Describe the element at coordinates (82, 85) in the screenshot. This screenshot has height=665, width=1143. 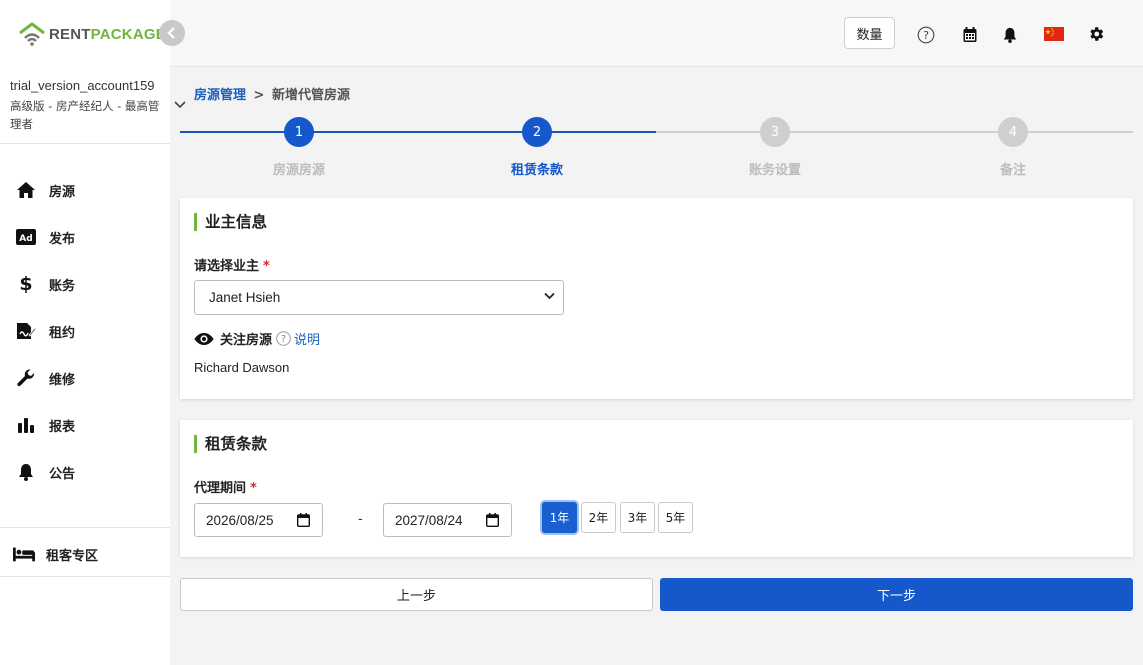
I see `account-name: trial_version_account159` at that location.